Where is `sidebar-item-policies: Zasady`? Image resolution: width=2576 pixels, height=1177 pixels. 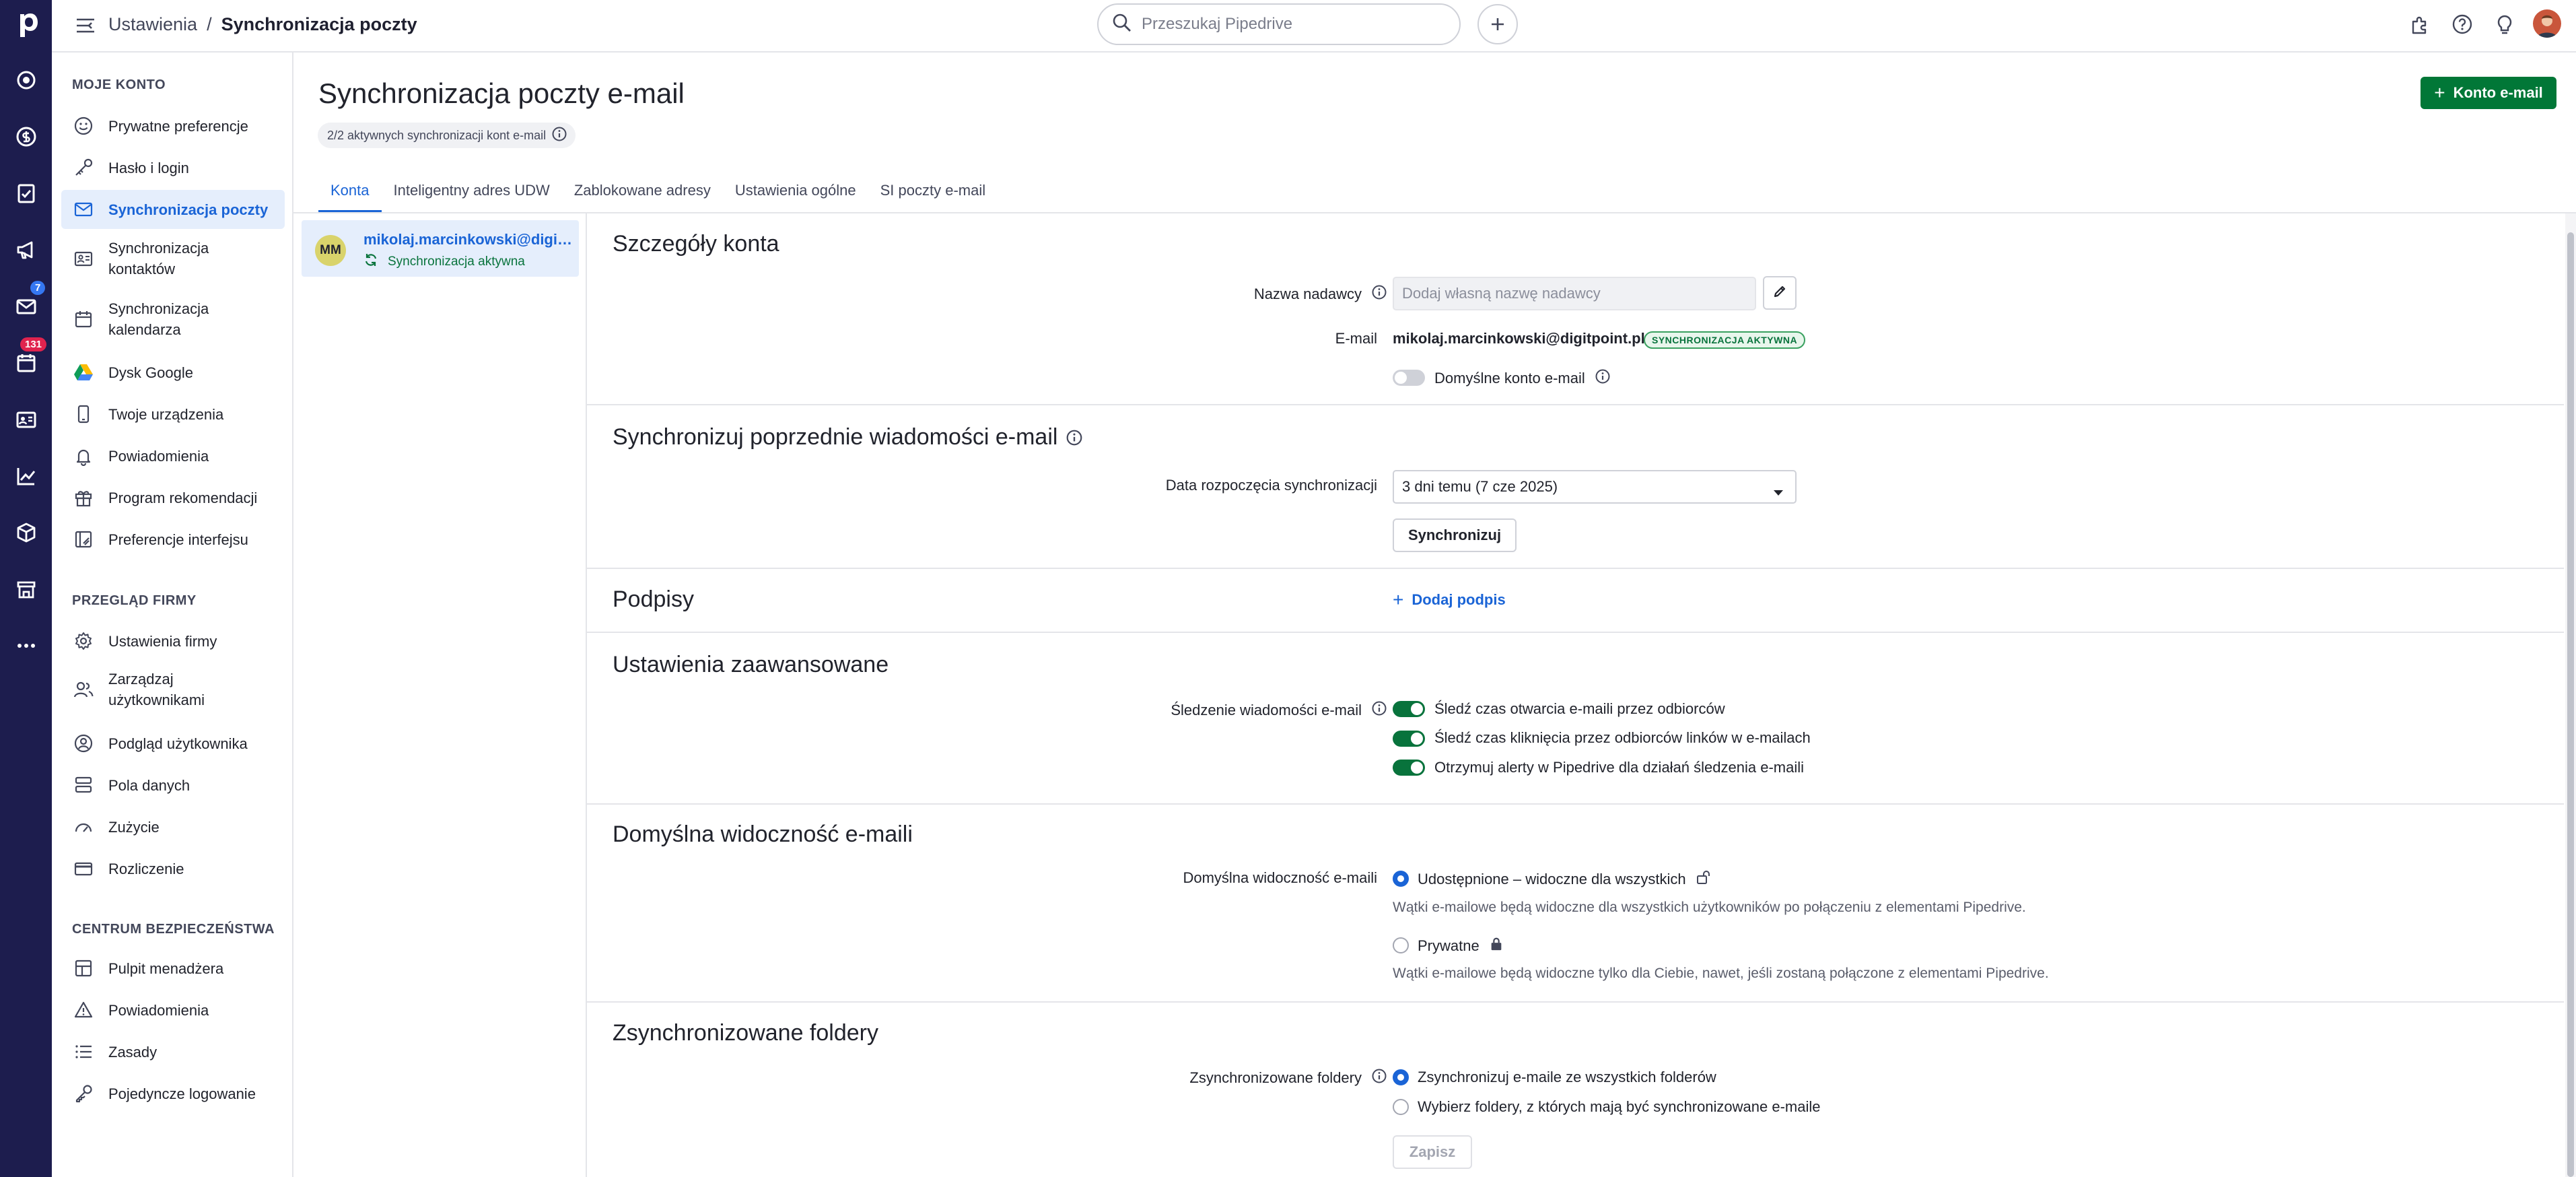
sidebar-item-policies: Zasady is located at coordinates (173, 1051).